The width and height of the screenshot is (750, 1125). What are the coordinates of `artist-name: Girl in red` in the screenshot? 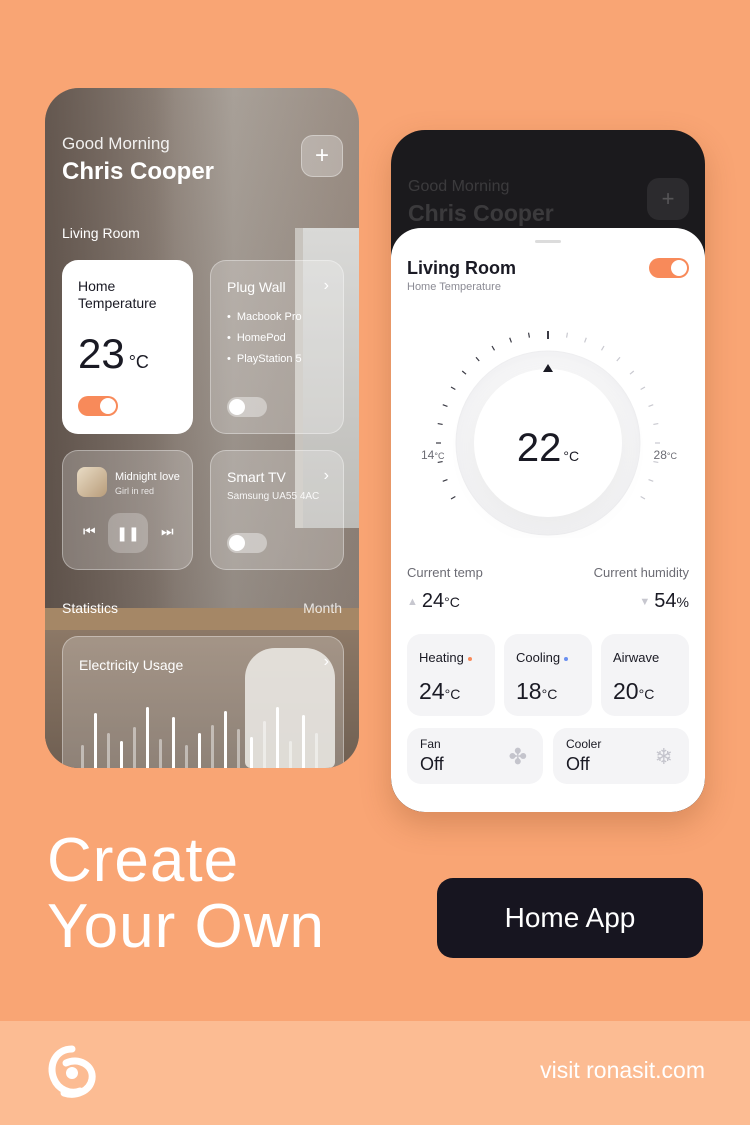 It's located at (135, 491).